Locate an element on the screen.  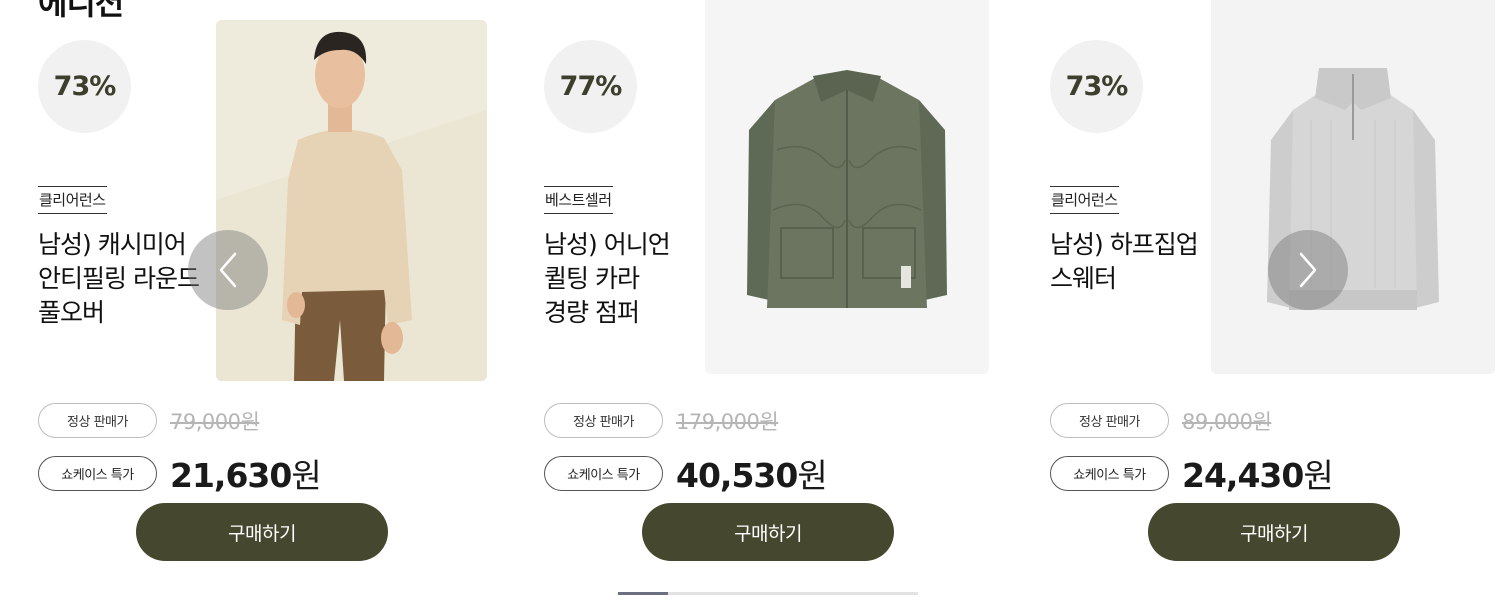
sale-price: 40,530원 is located at coordinates (752, 473).